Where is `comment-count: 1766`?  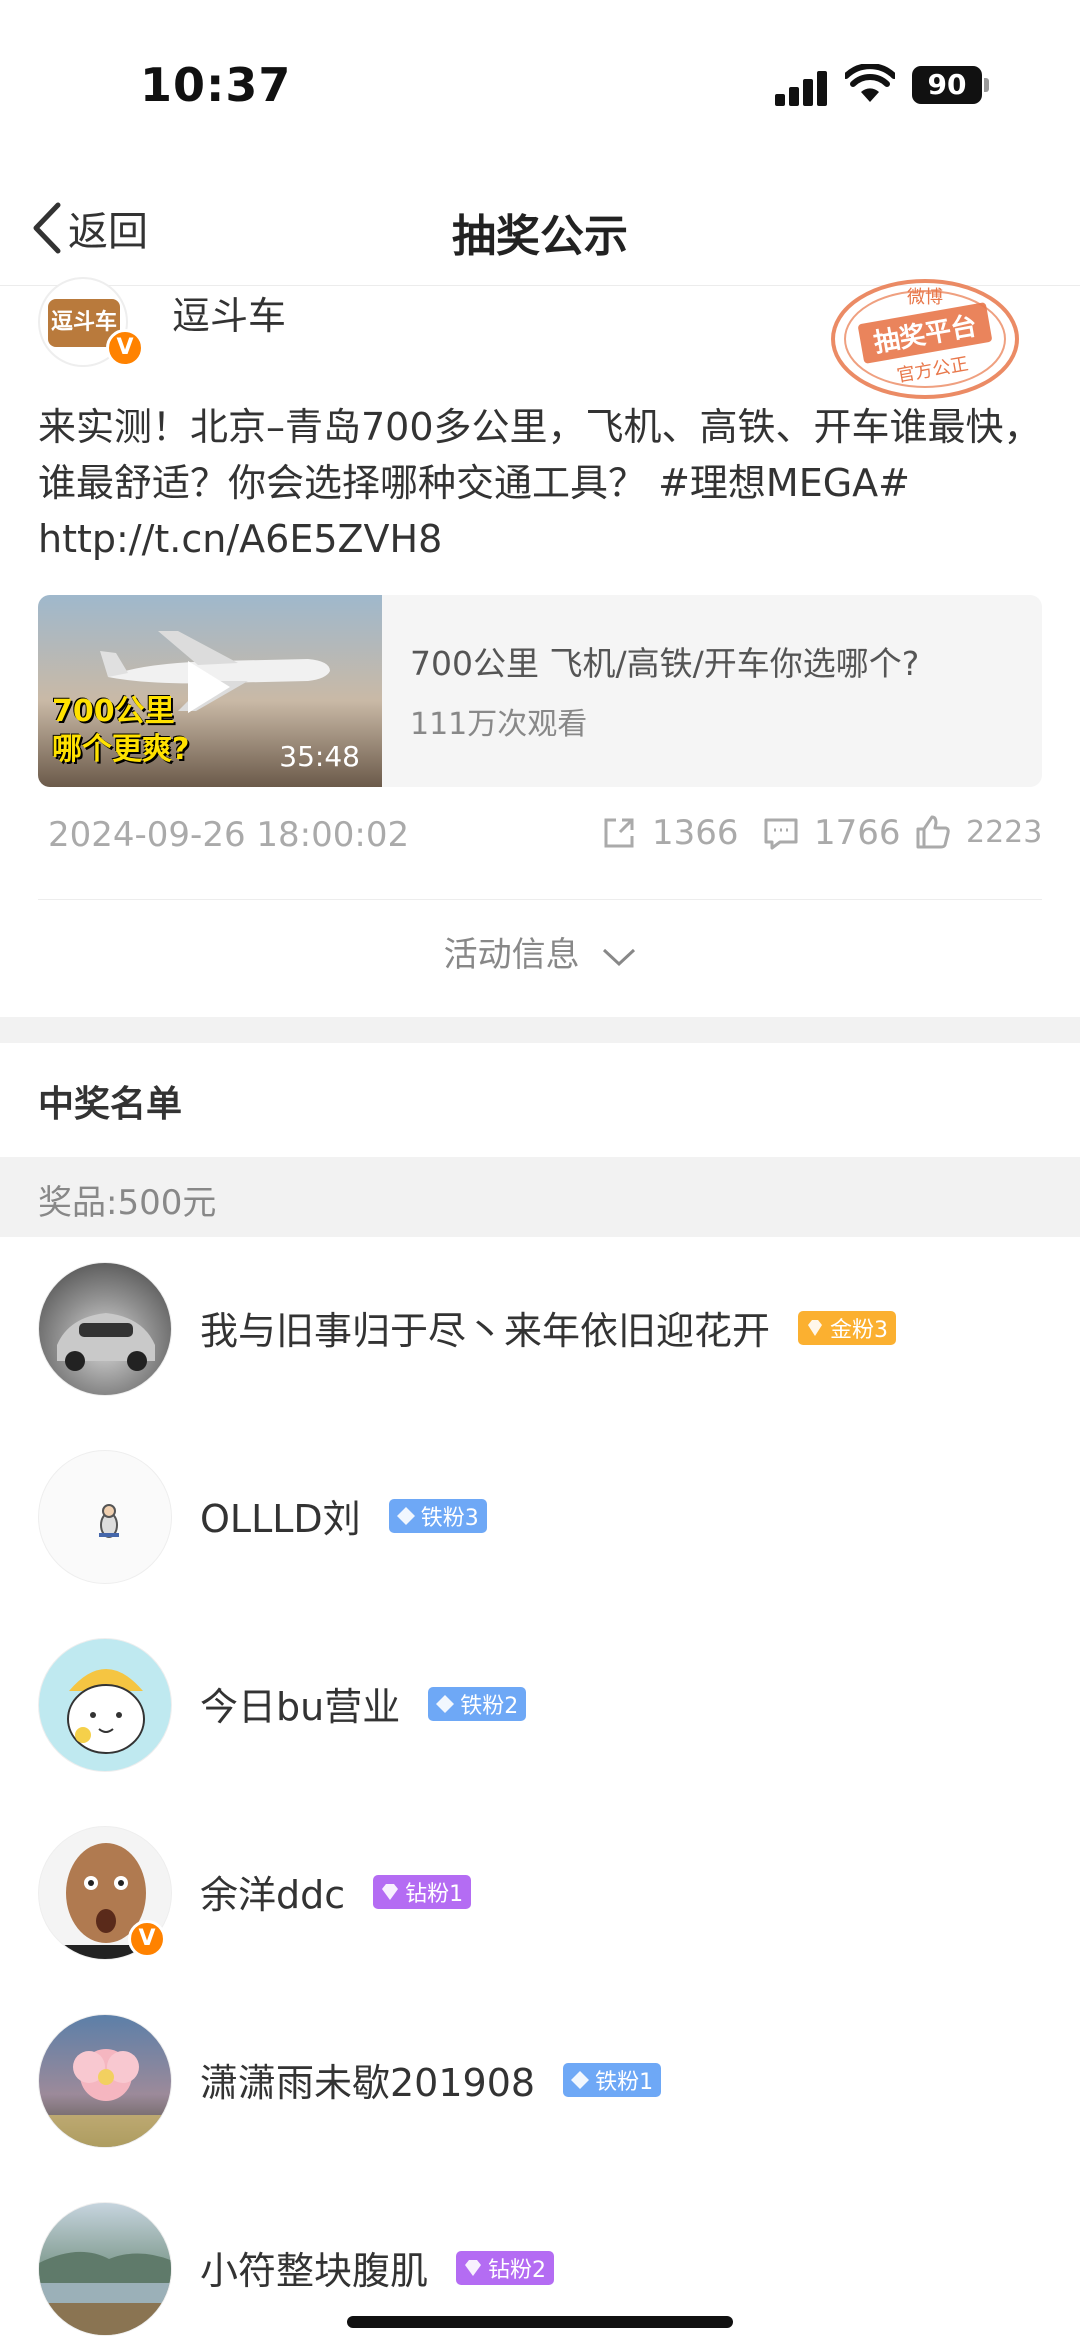
comment-count: 1766 is located at coordinates (857, 833).